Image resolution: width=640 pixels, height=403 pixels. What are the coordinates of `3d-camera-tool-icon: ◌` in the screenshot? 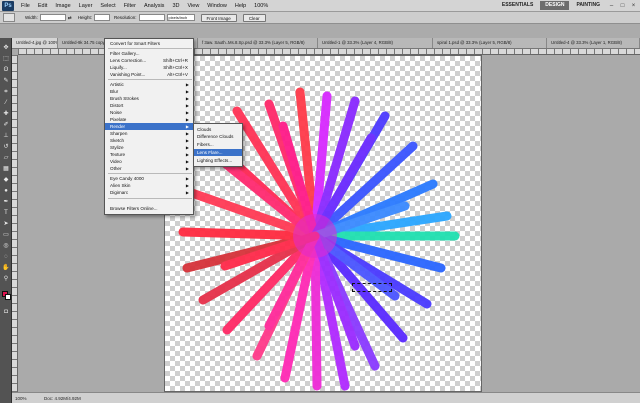 It's located at (6, 257).